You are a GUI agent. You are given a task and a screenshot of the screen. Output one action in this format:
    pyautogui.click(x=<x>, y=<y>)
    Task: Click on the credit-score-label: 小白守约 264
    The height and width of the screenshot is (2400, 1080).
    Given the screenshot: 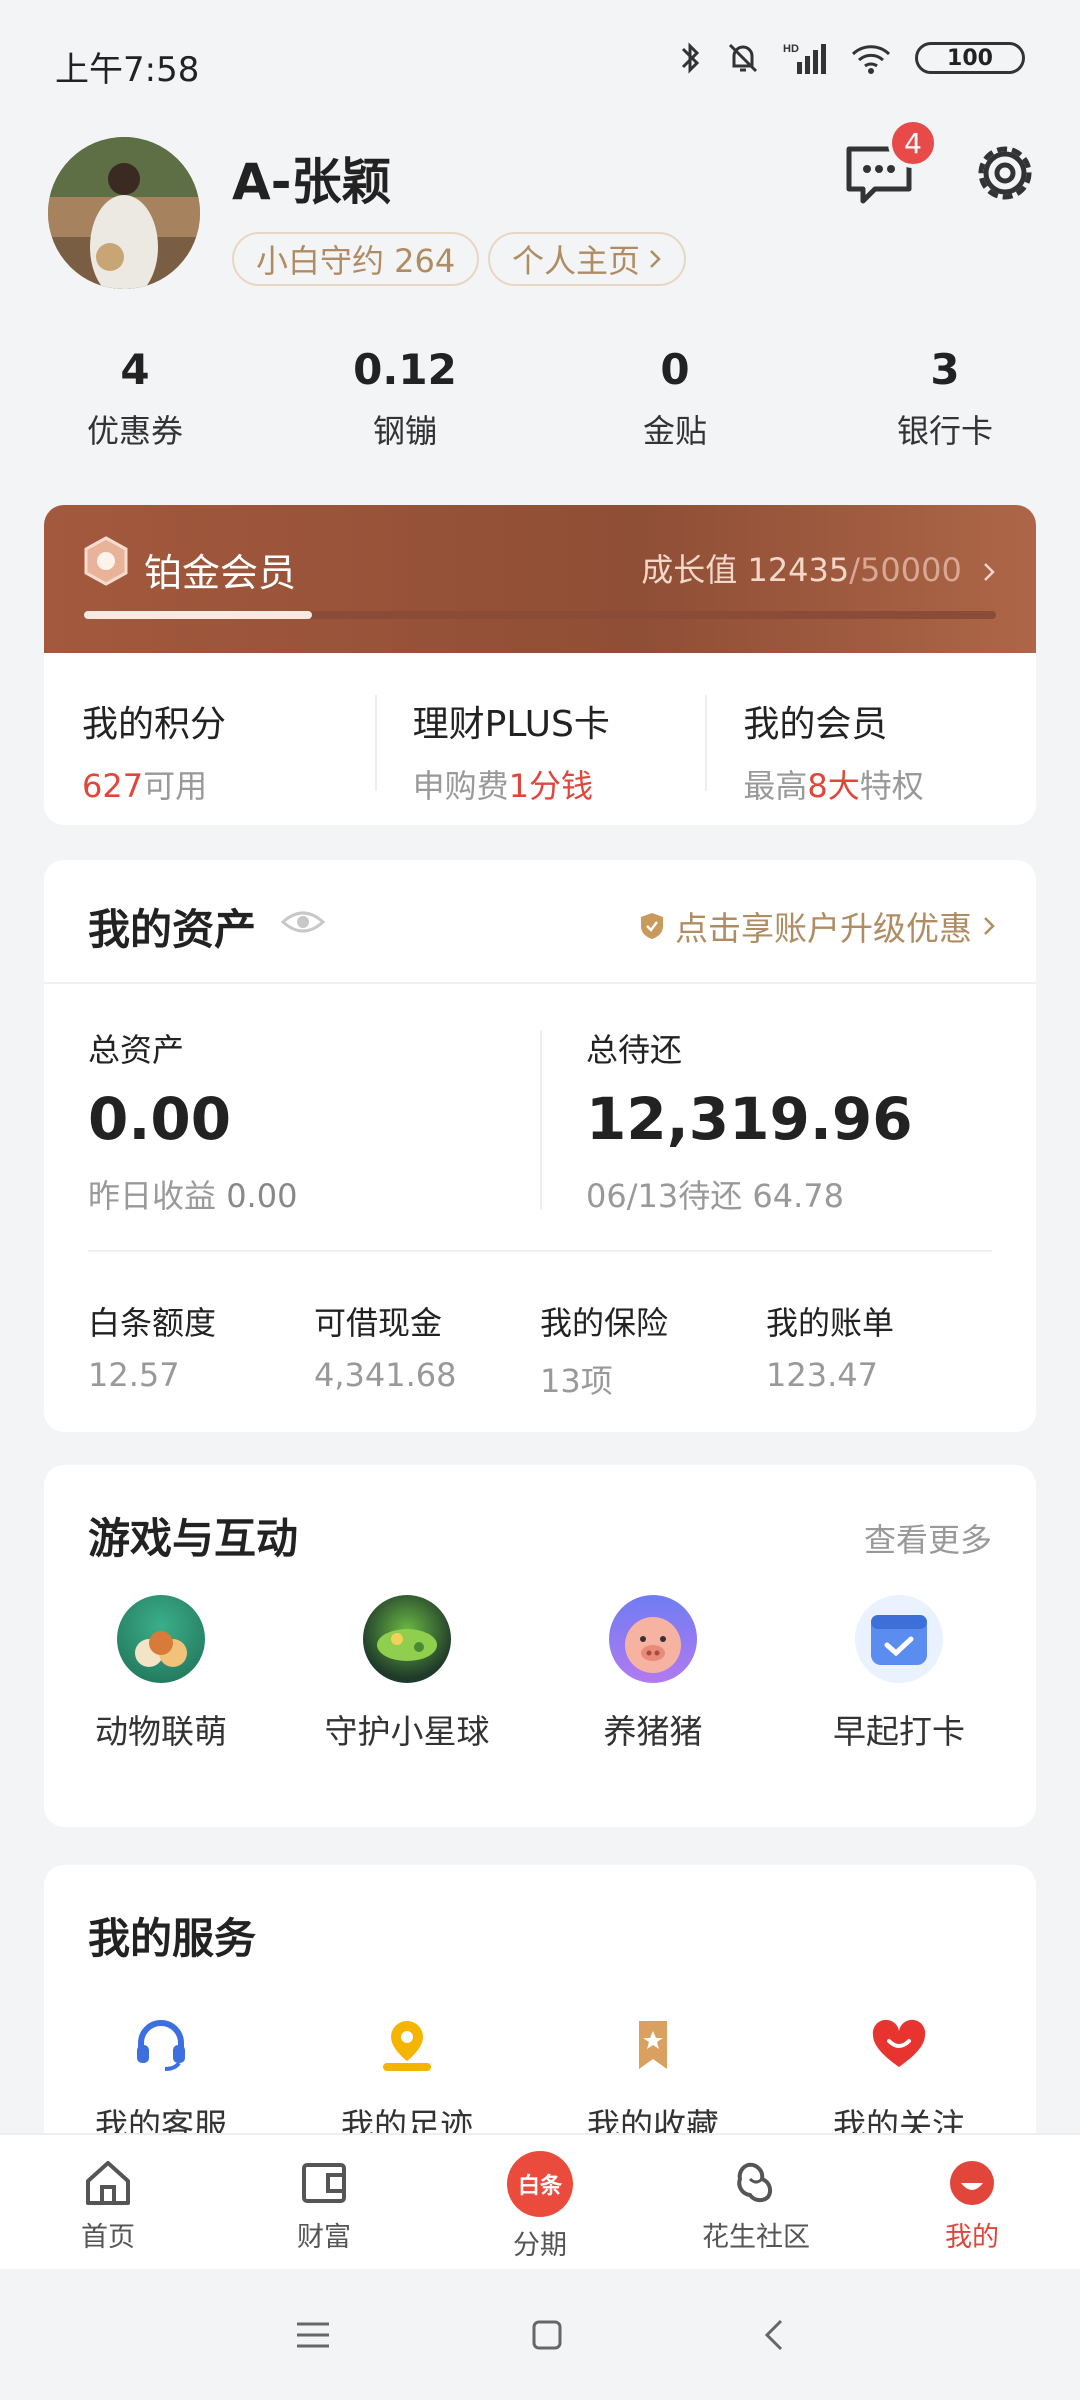 What is the action you would take?
    pyautogui.click(x=356, y=261)
    